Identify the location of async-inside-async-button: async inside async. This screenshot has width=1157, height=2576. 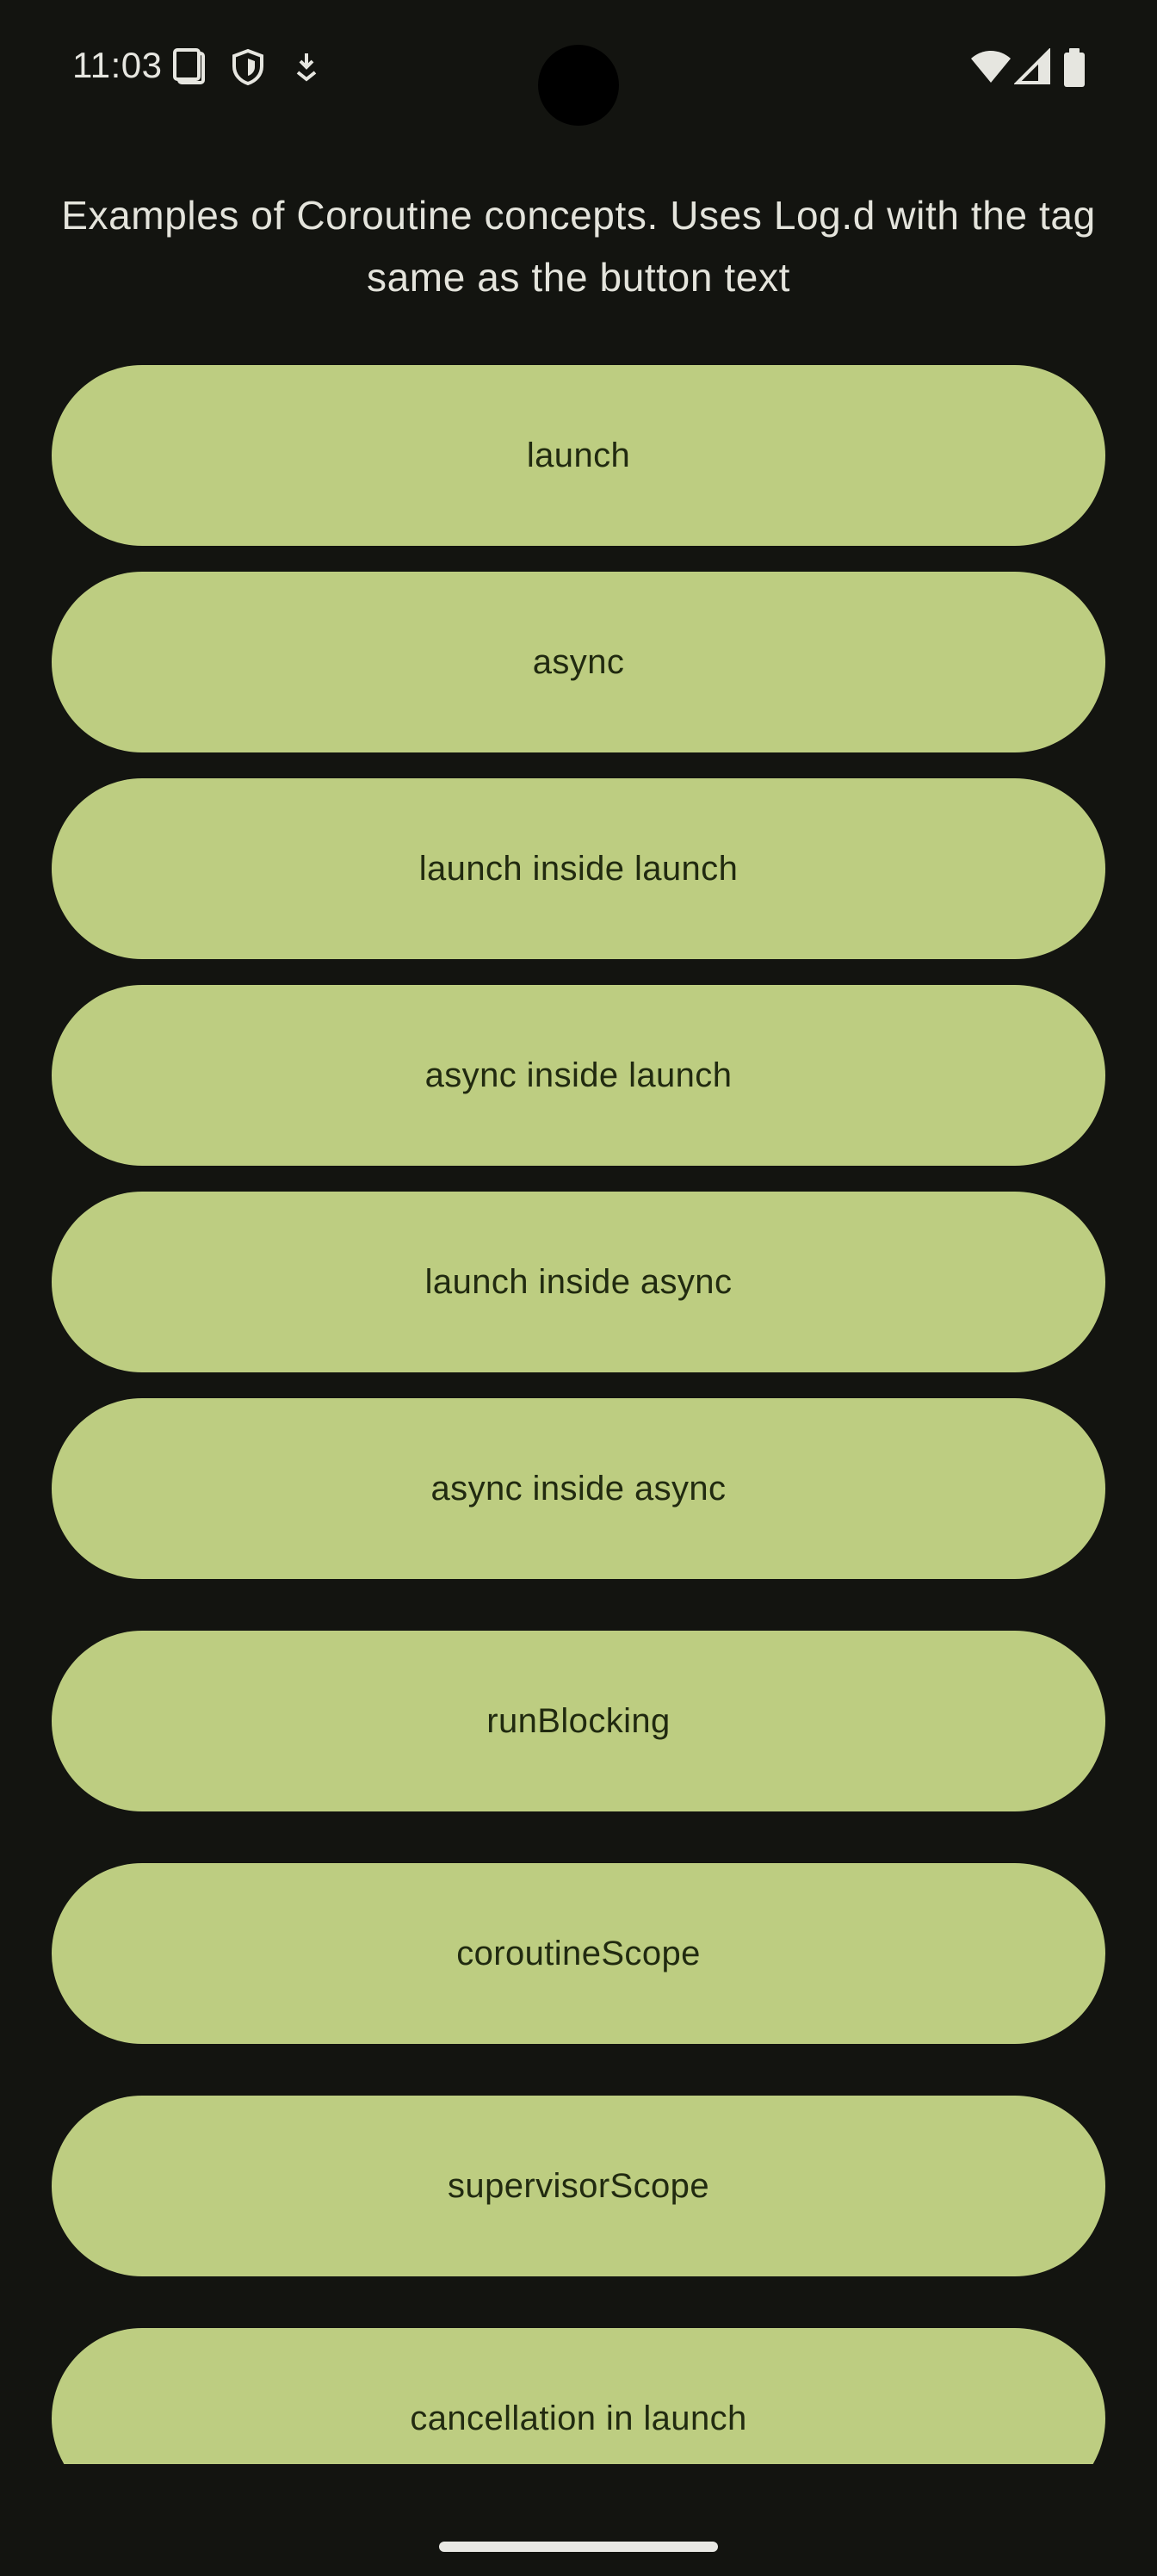
(579, 1489).